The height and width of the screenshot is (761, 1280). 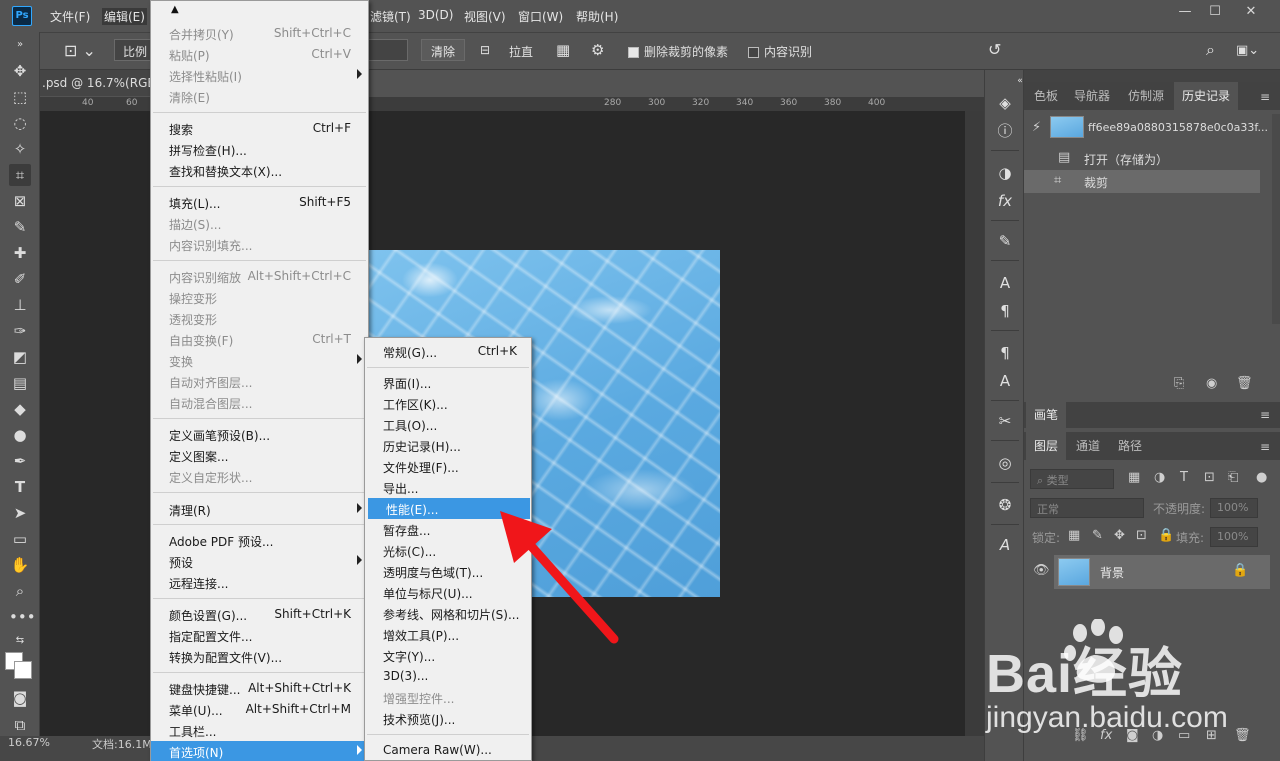 What do you see at coordinates (259, 33) in the screenshot?
I see `menu-item-copy-merged: 合并拷贝(Y) Shift+Ctrl+C` at bounding box center [259, 33].